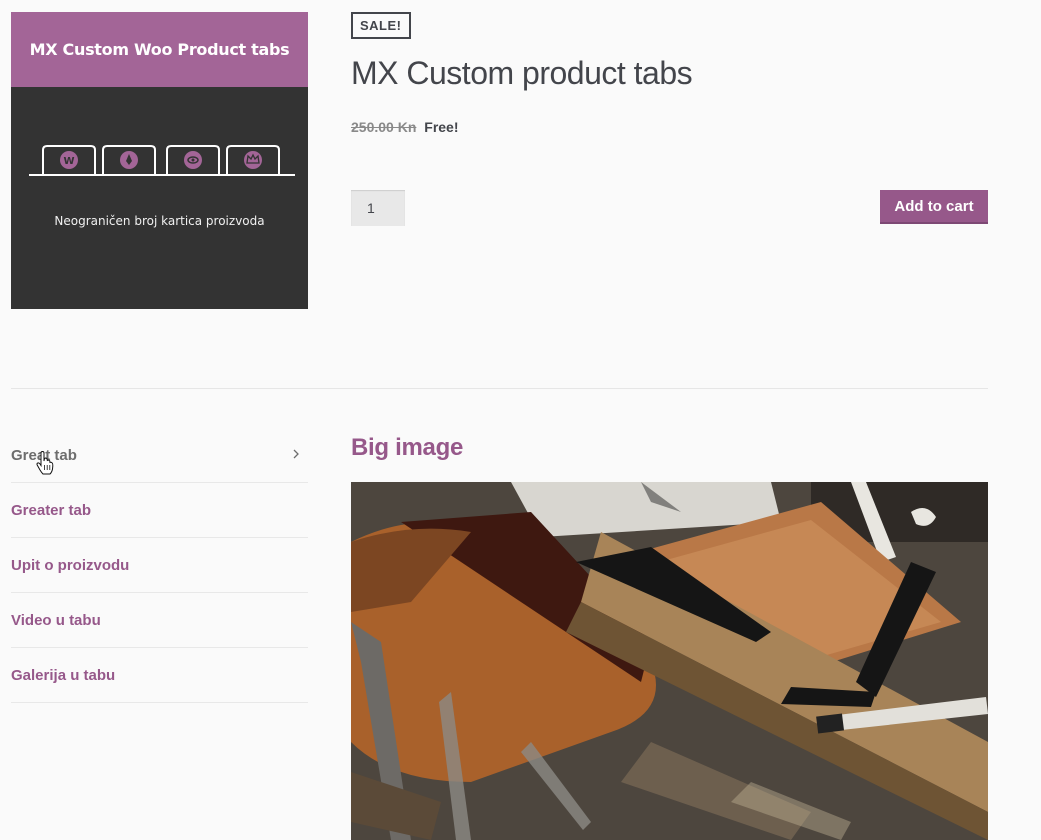 This screenshot has height=840, width=1041. I want to click on product-image-caption: Neograničen broj kartica proizvoda, so click(159, 221).